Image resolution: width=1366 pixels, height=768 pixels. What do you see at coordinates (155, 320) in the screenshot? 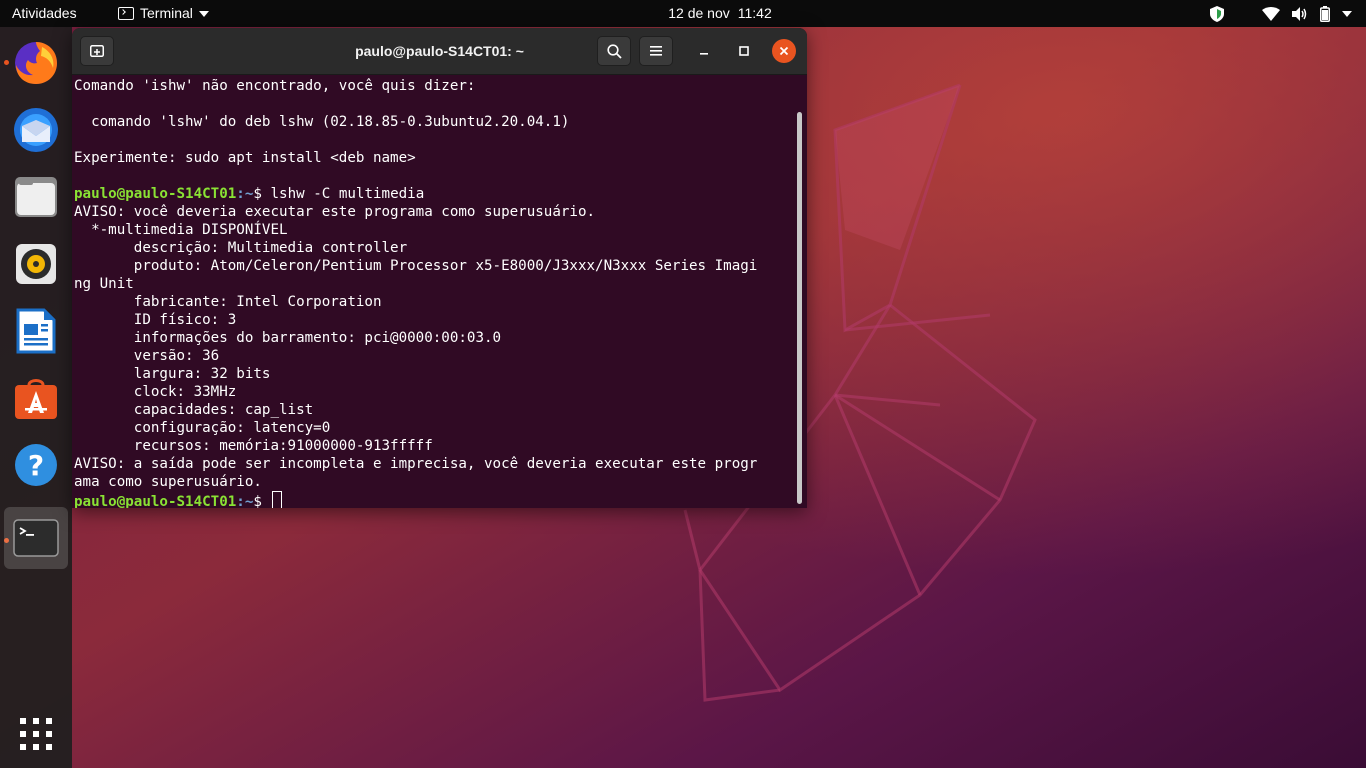
I see `terminal-line: ID físico: 3` at bounding box center [155, 320].